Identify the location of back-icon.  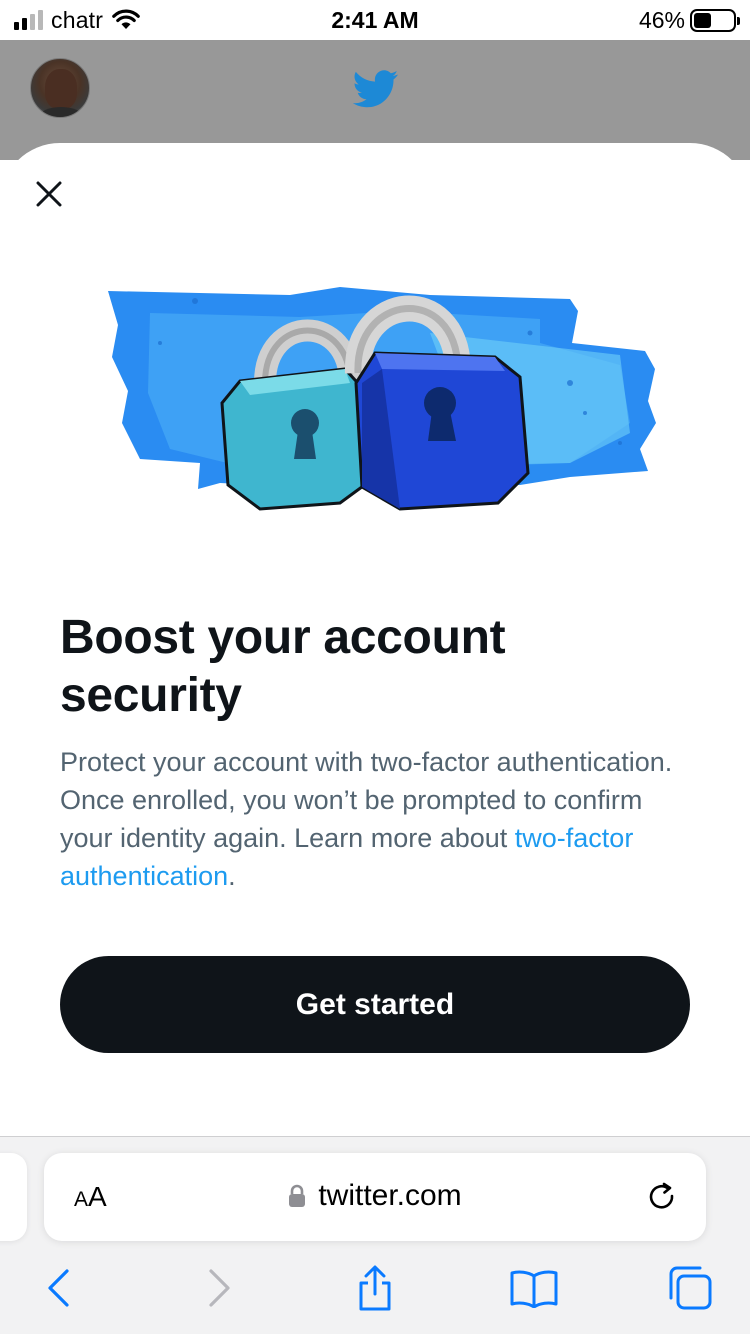
(58, 1288).